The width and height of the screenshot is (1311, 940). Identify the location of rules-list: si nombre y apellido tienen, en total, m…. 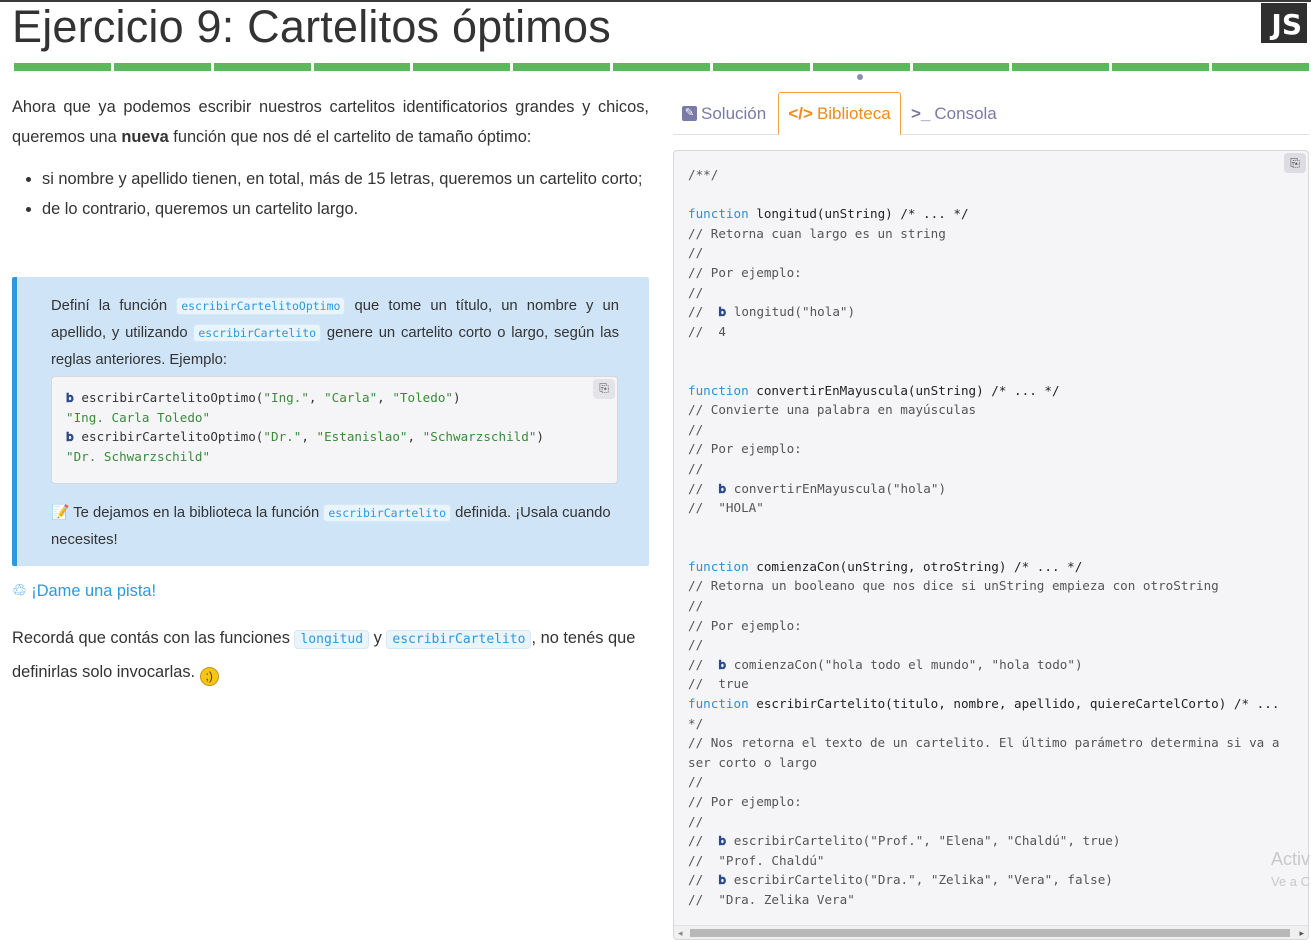
(345, 194).